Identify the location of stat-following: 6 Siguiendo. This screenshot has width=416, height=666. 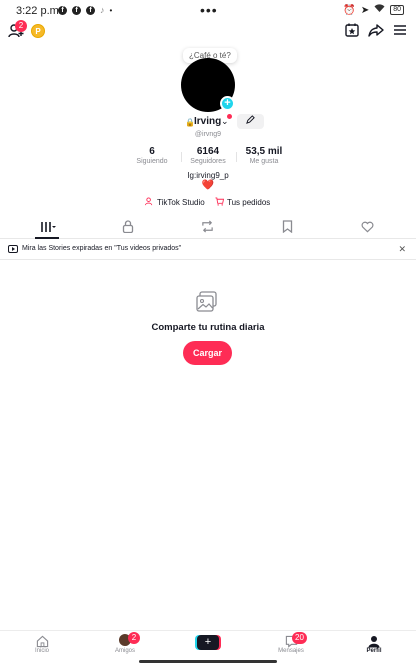
(152, 155).